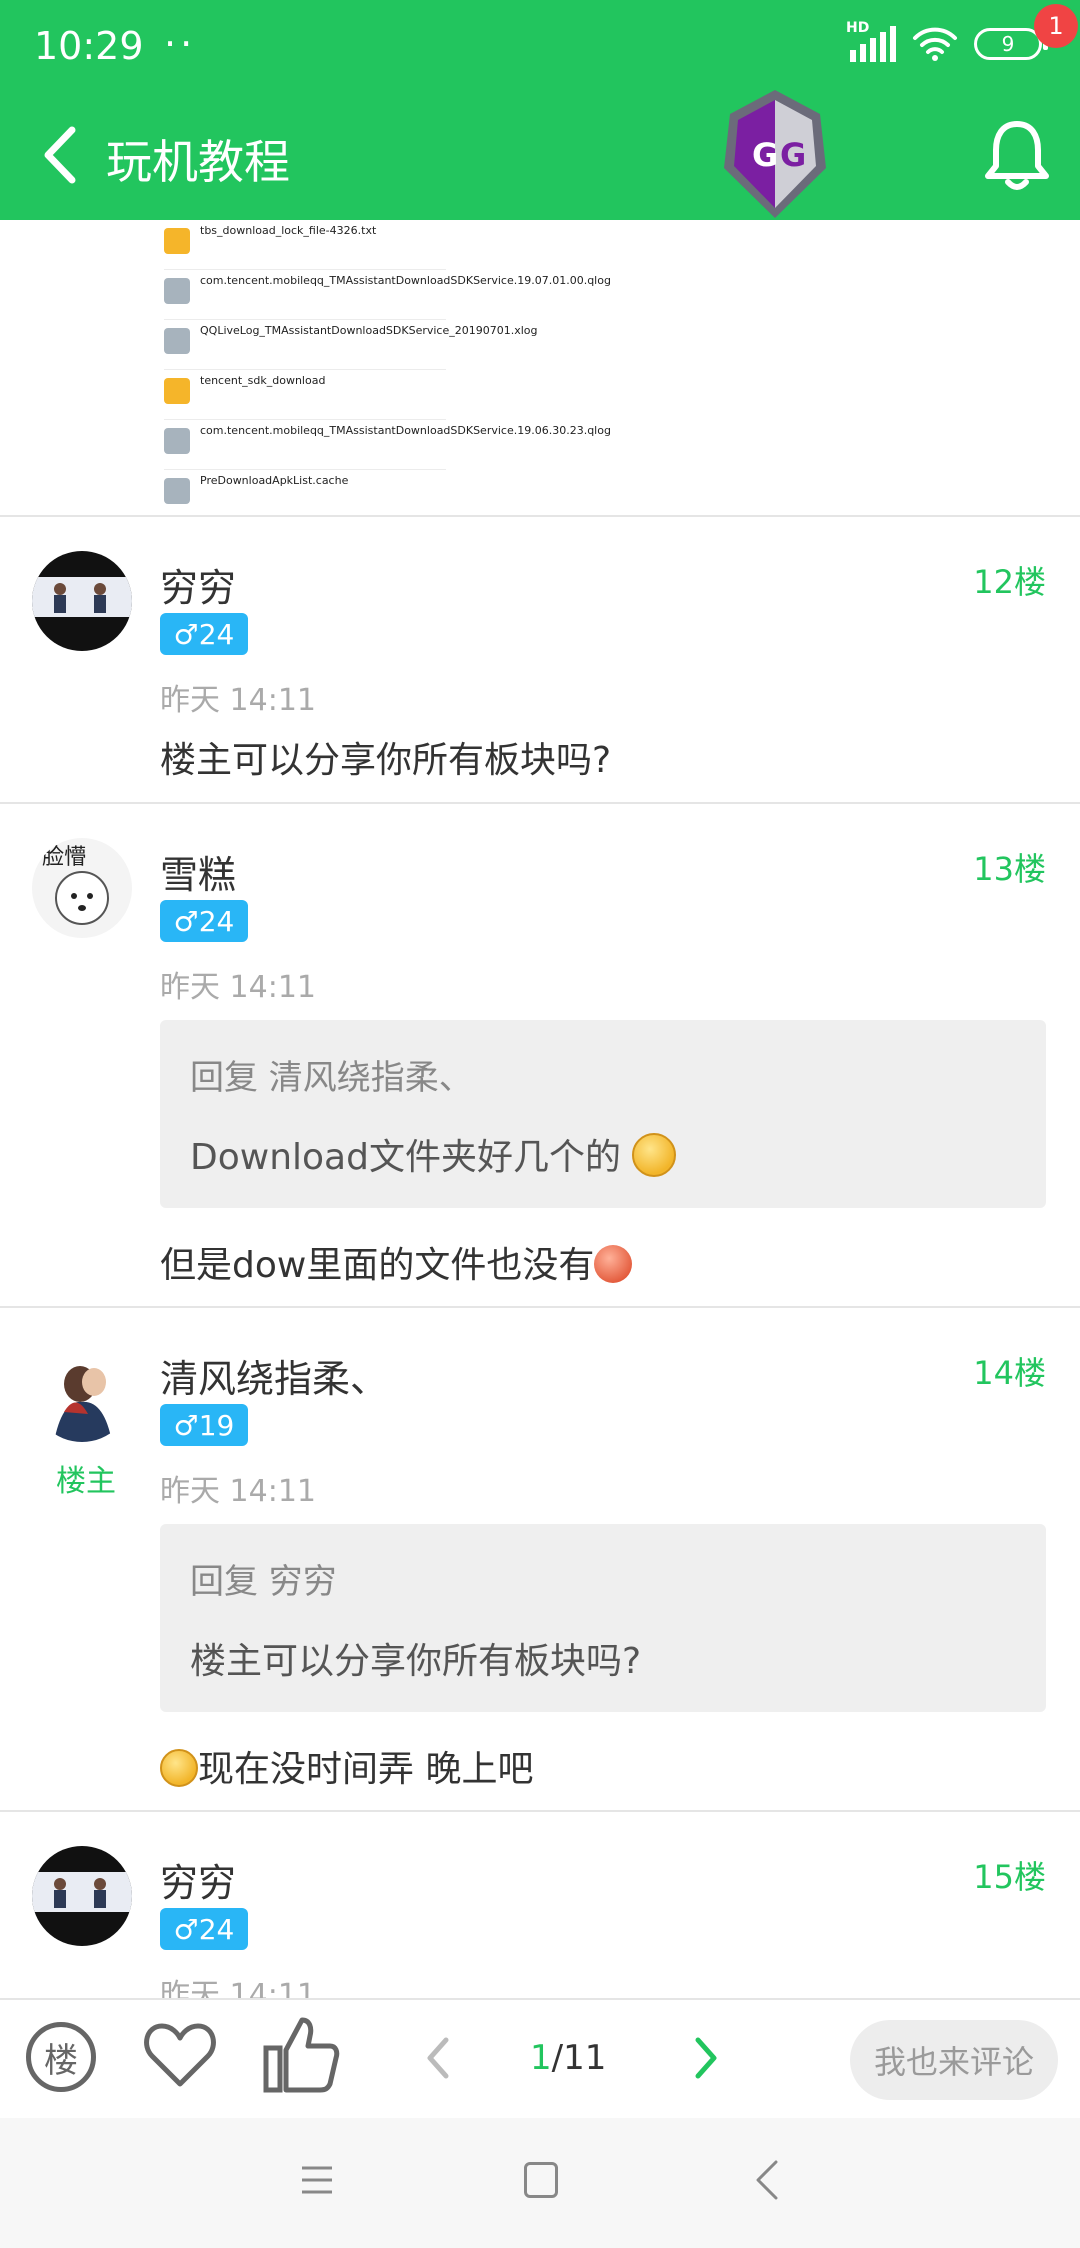 The width and height of the screenshot is (1080, 2248). I want to click on gender-age-badge: ♂19, so click(204, 1425).